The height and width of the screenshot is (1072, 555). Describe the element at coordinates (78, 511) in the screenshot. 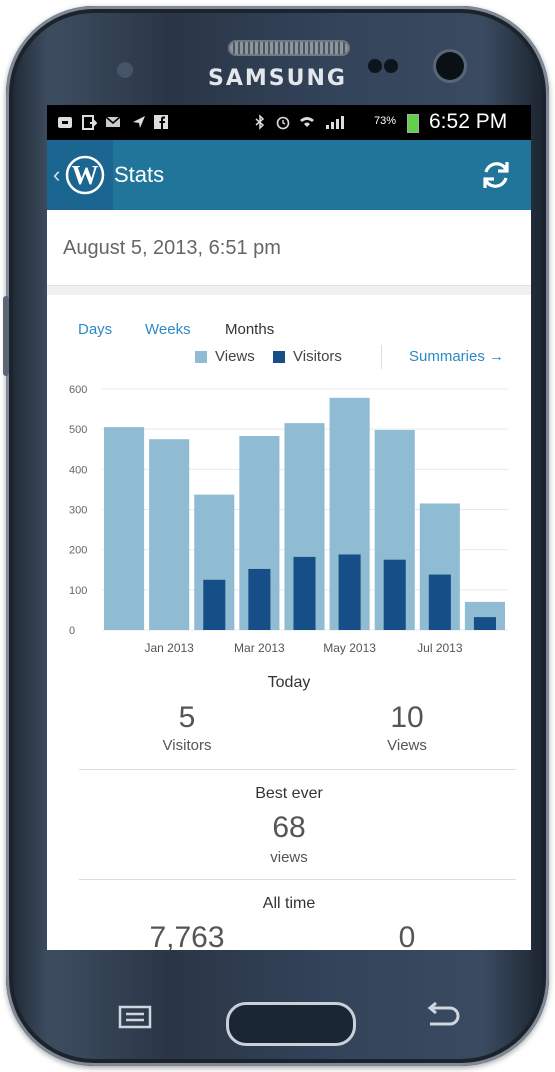

I see `y-tick-label: 300` at that location.